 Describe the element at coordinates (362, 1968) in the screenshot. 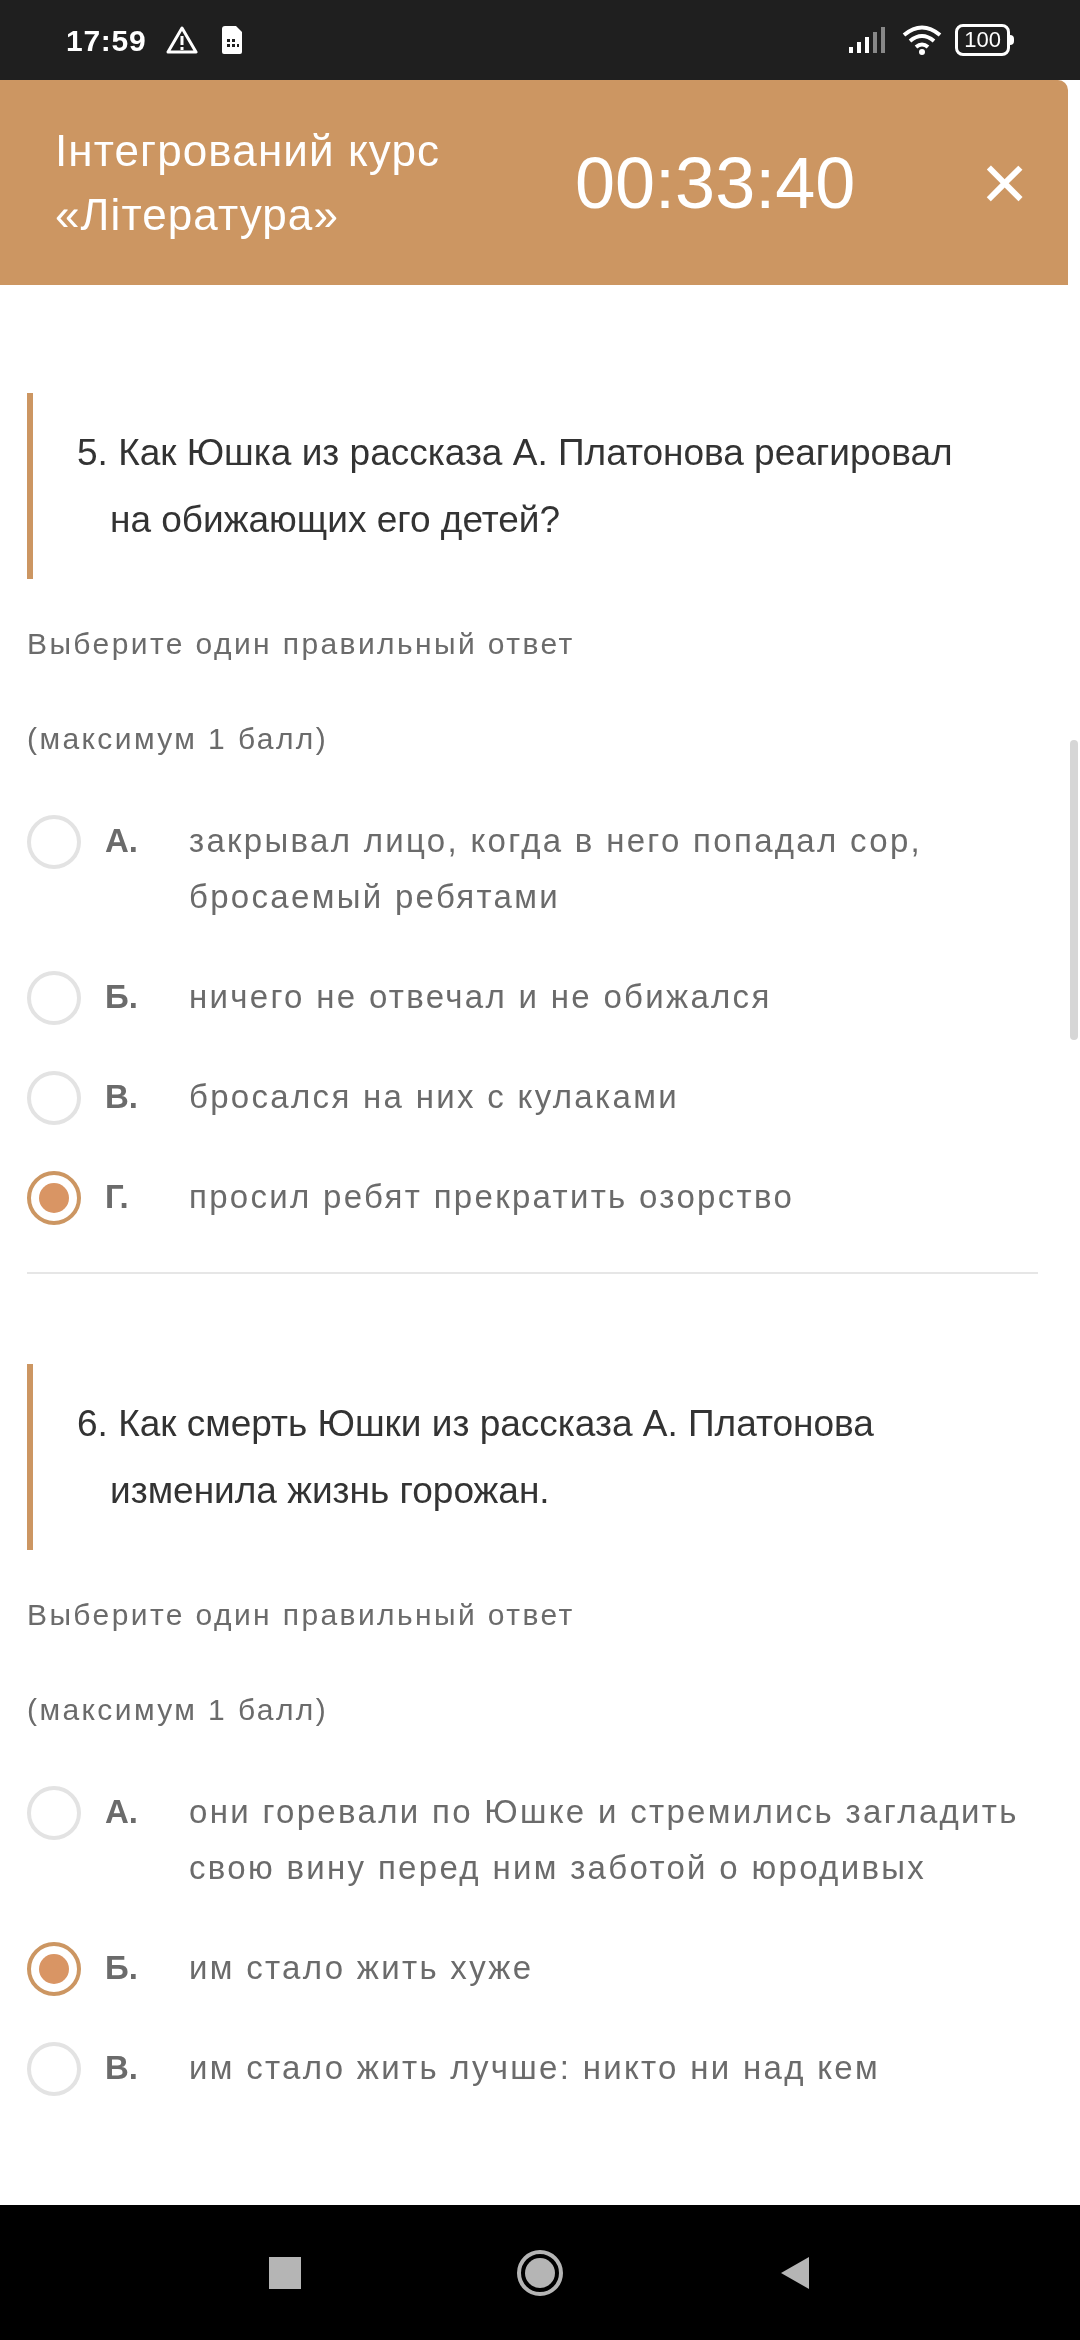

I see `option-text: им стало жить хуже` at that location.